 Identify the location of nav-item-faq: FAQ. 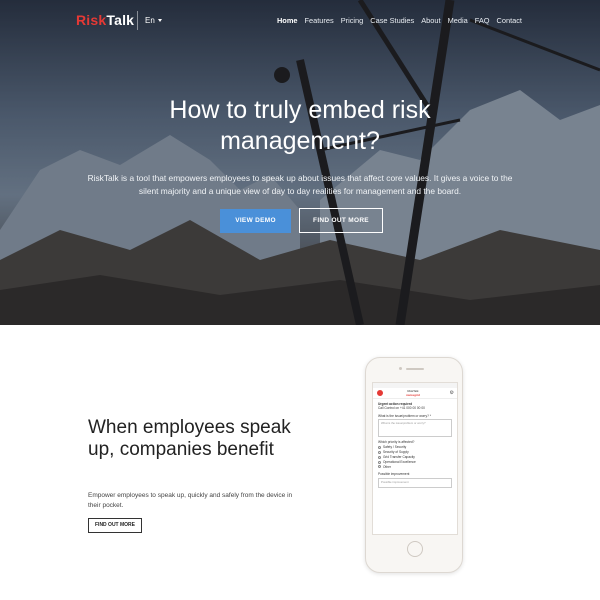
(482, 20).